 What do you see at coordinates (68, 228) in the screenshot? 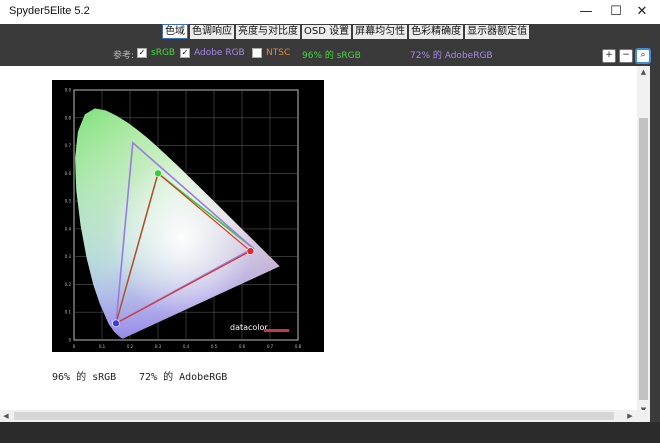
I see `y-tick-label: 0.4` at bounding box center [68, 228].